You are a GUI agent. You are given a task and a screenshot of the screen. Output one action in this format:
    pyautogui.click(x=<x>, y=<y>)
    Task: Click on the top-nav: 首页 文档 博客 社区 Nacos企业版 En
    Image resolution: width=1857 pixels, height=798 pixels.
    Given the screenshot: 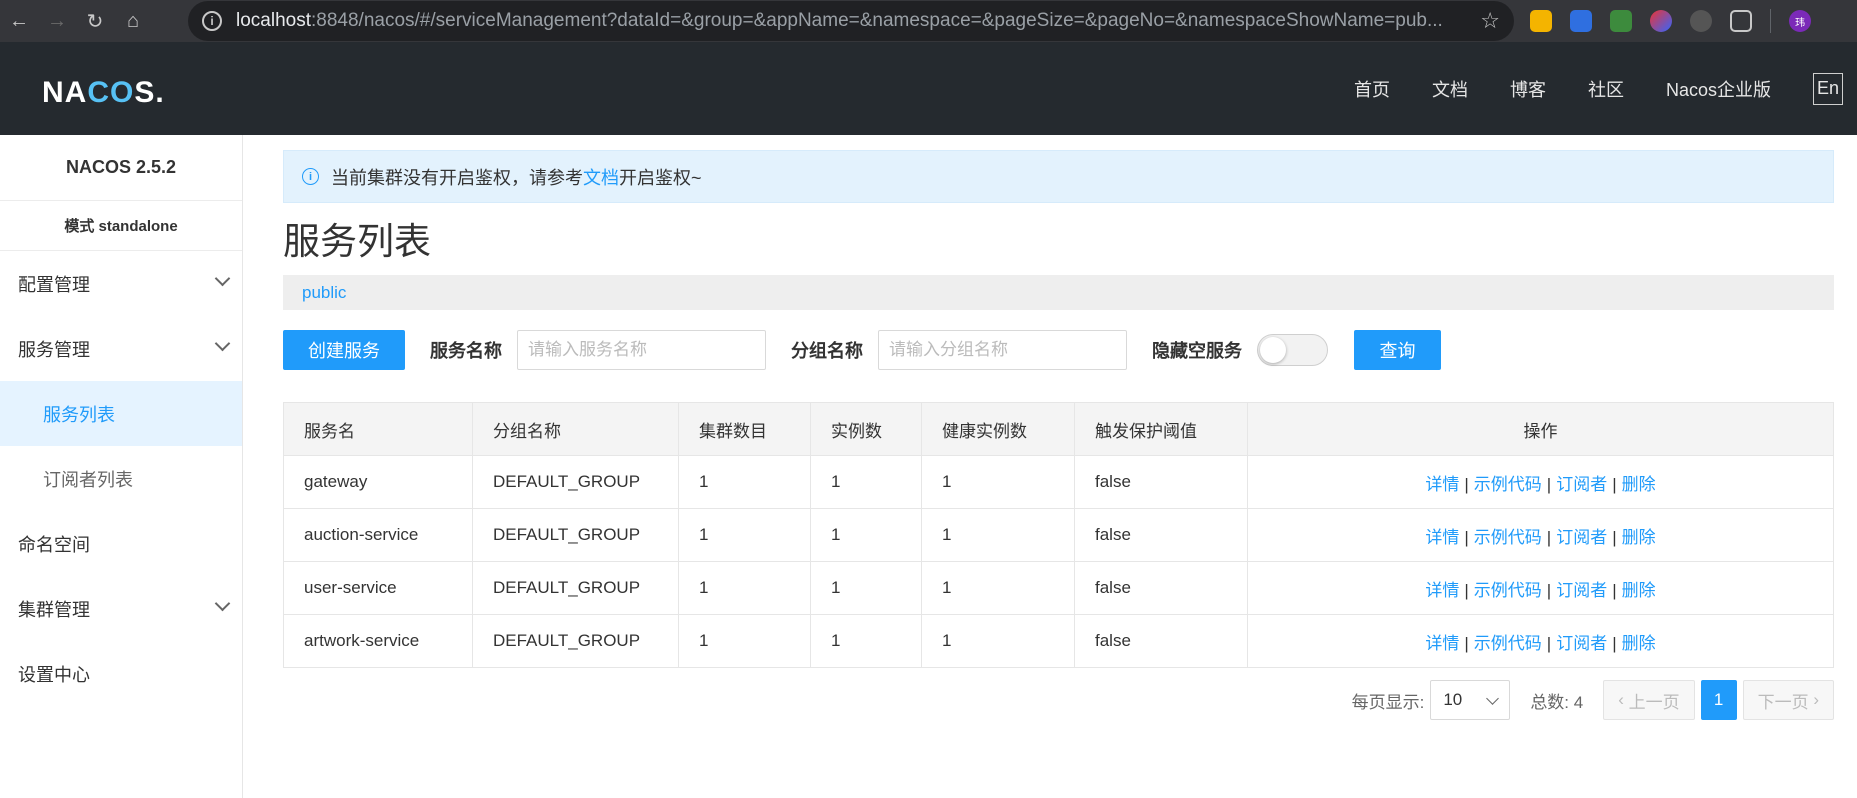 What is the action you would take?
    pyautogui.click(x=1605, y=88)
    